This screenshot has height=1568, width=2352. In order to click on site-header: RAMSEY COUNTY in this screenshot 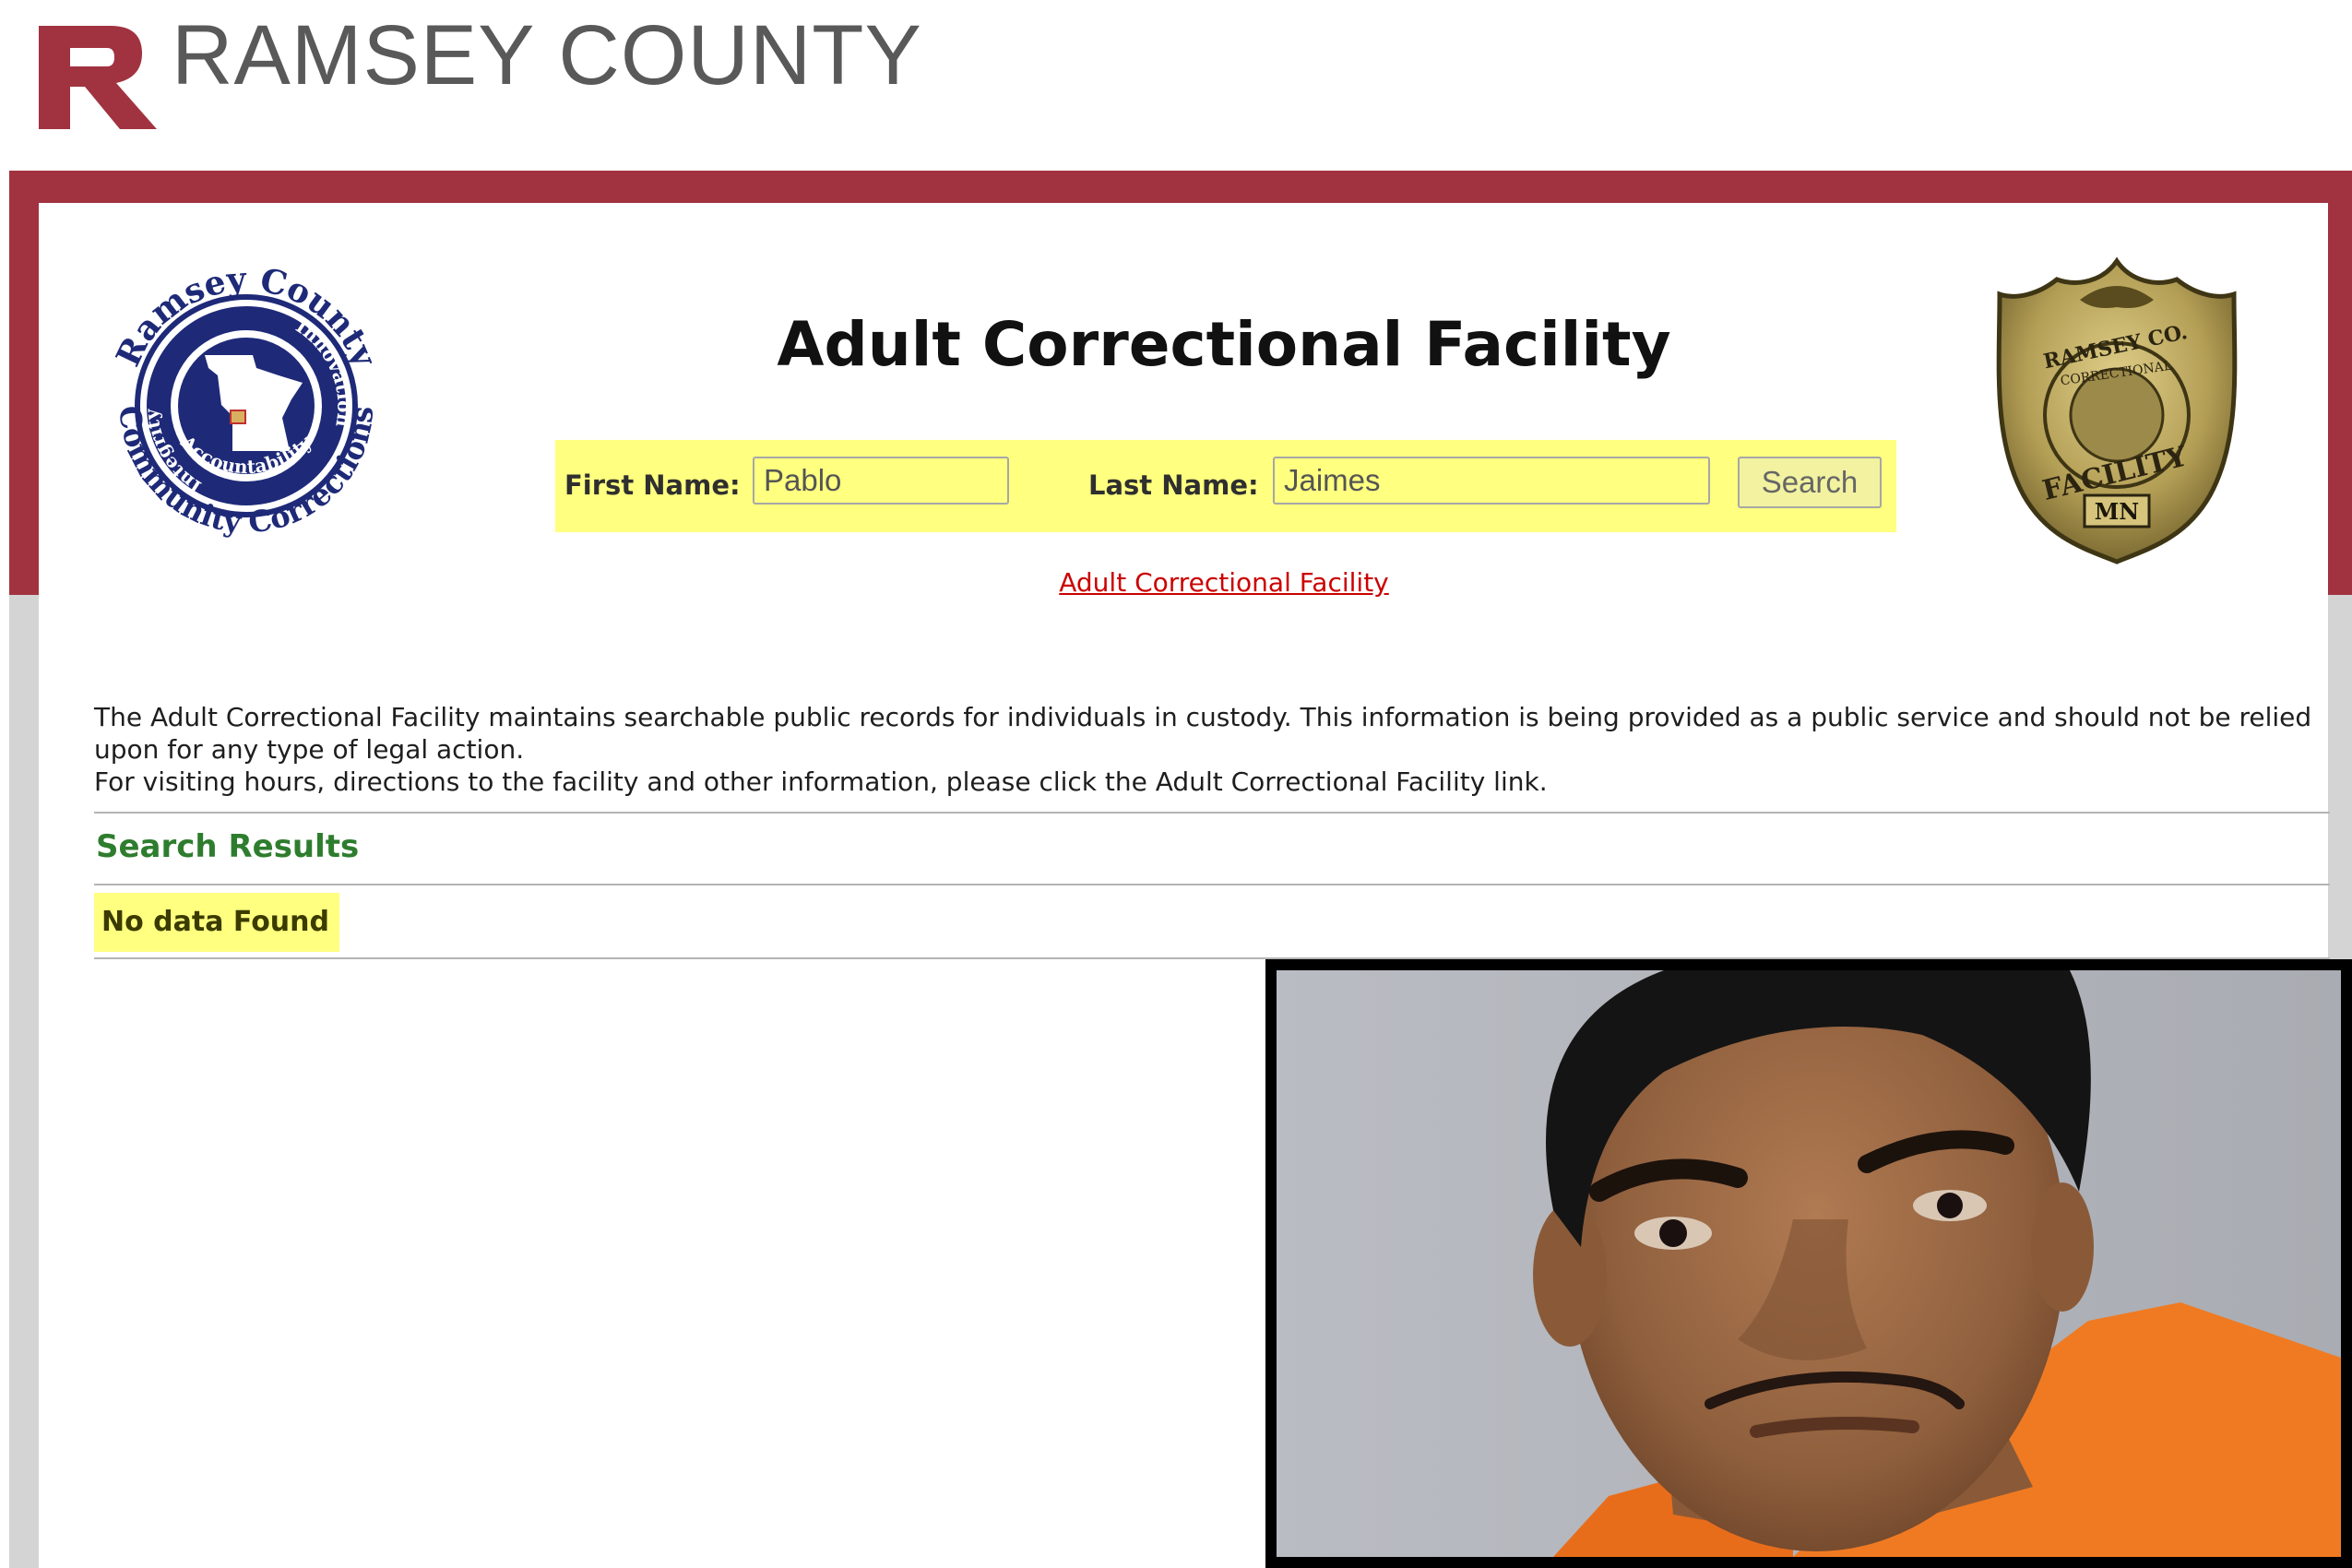, I will do `click(1176, 85)`.